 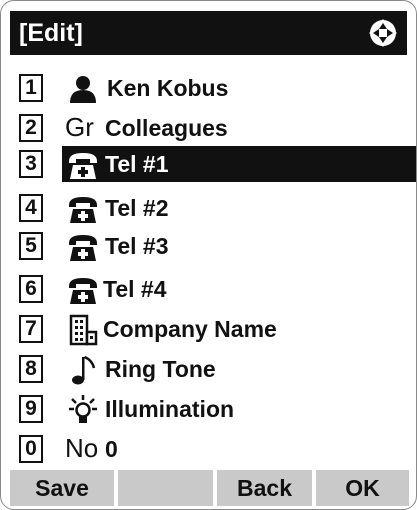 I want to click on item-number: 8, so click(x=31, y=369).